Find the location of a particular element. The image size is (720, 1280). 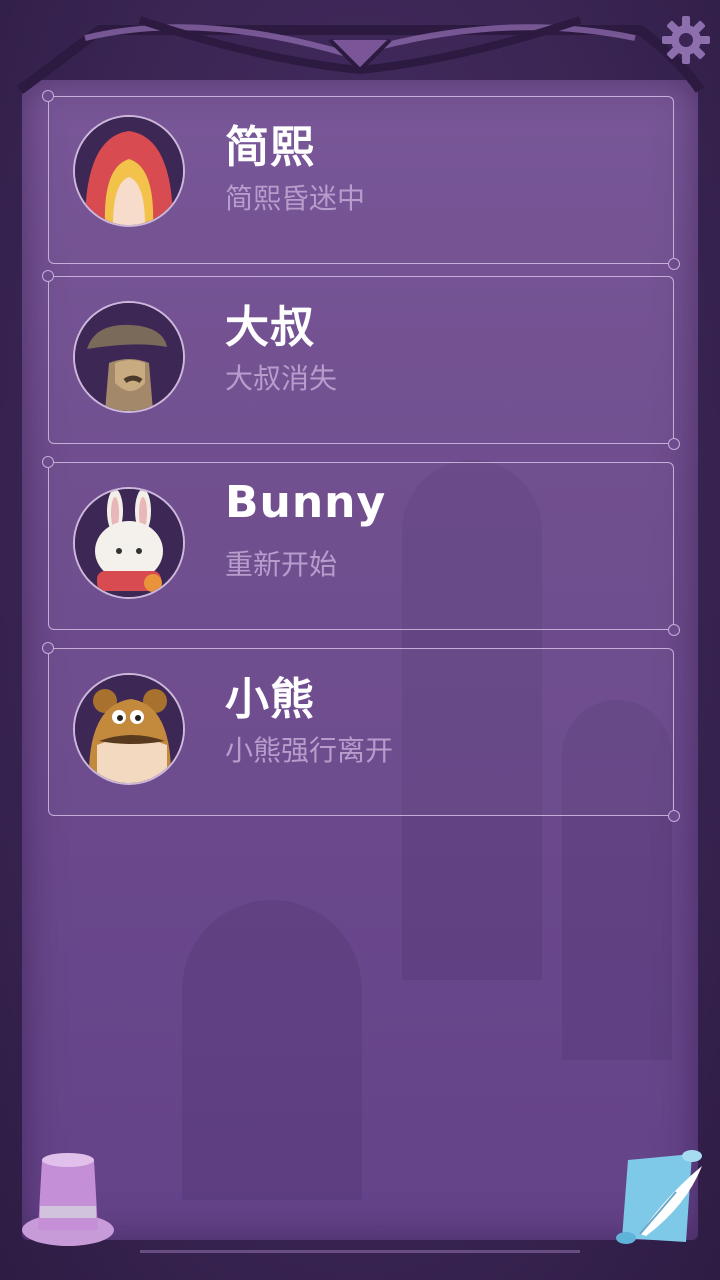

bear-avatar is located at coordinates (129, 729).